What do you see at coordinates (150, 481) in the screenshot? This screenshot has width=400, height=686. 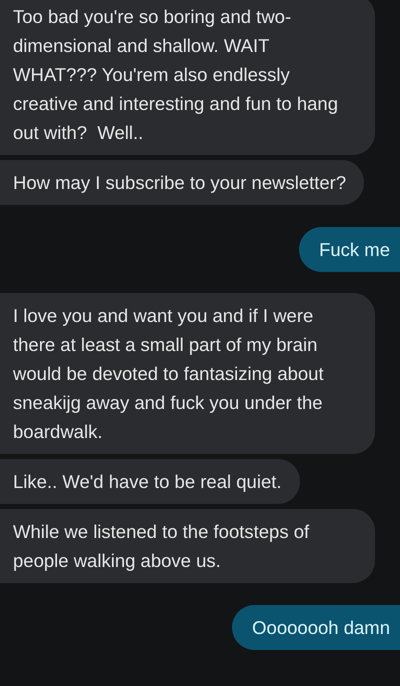 I see `received-message: Like.. We'd have to be real quiet.` at bounding box center [150, 481].